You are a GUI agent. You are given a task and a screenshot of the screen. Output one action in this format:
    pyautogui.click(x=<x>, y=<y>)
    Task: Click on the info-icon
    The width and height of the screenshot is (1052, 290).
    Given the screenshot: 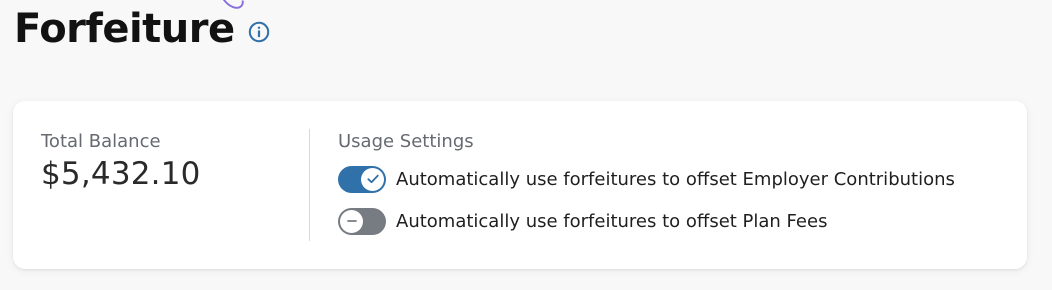 What is the action you would take?
    pyautogui.click(x=259, y=32)
    